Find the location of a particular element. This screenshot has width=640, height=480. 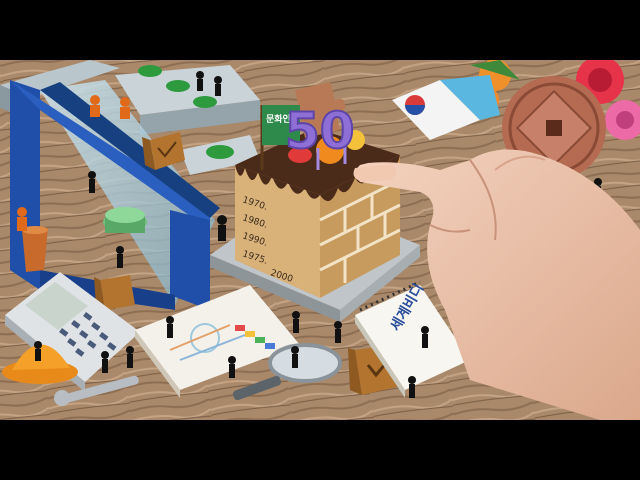

letterbox-bottom is located at coordinates (320, 450).